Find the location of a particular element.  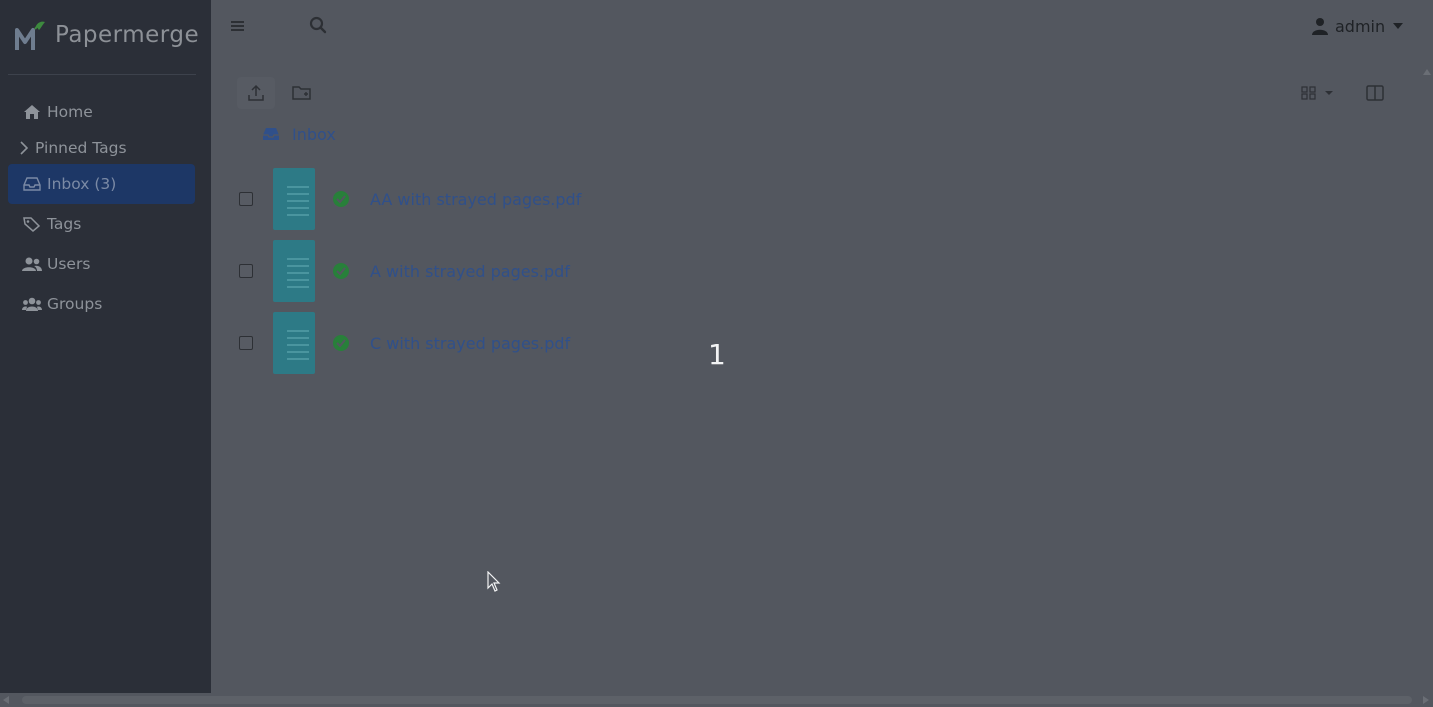

document-title-link: AA with strayed pages.pdf is located at coordinates (475, 199).